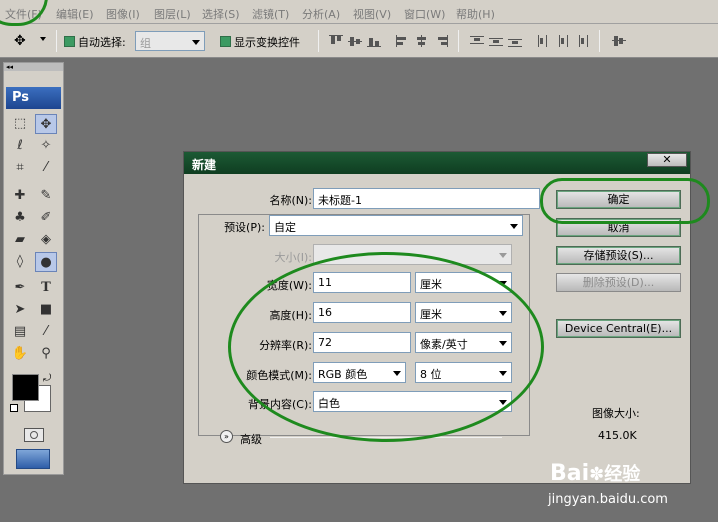 The height and width of the screenshot is (522, 718). I want to click on menu-analysis: 分析(A), so click(321, 14).